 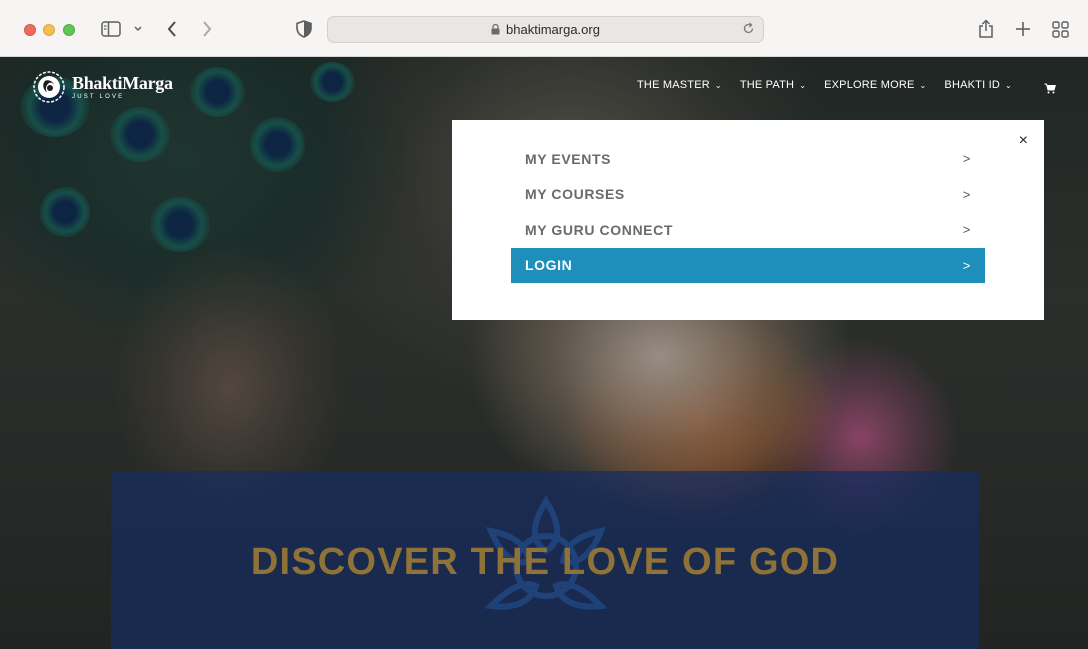 I want to click on nav-item-label: EXPLORE MORE, so click(x=869, y=85).